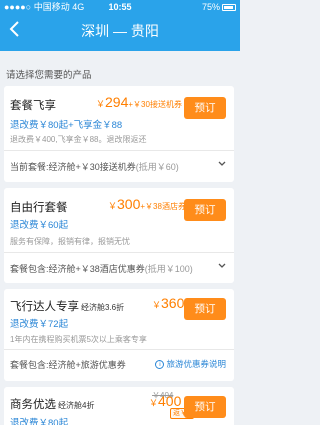 This screenshot has width=320, height=425. I want to click on product-name: 自由行套餐, so click(39, 208).